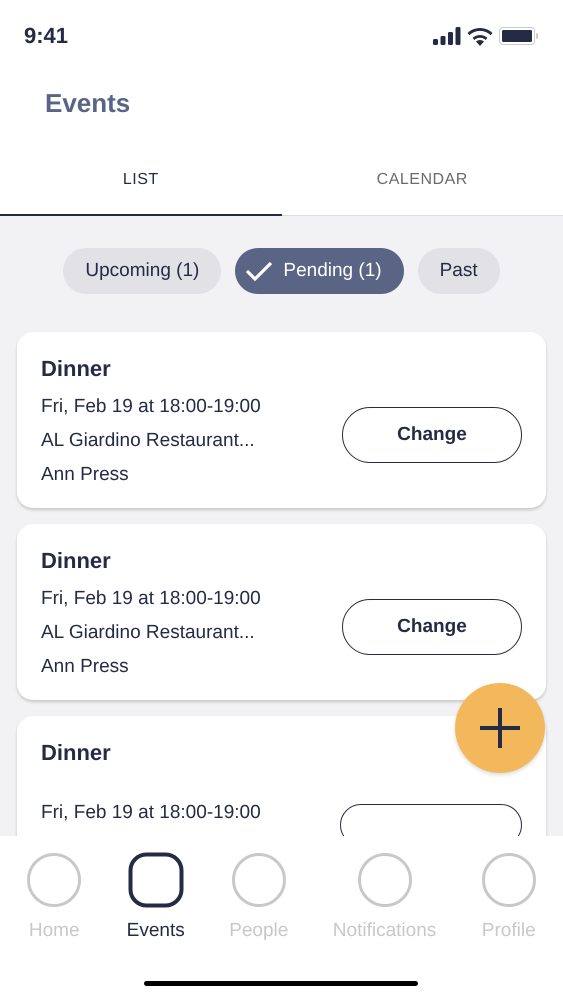 The image size is (563, 1000). What do you see at coordinates (155, 926) in the screenshot?
I see `nav-item: Events` at bounding box center [155, 926].